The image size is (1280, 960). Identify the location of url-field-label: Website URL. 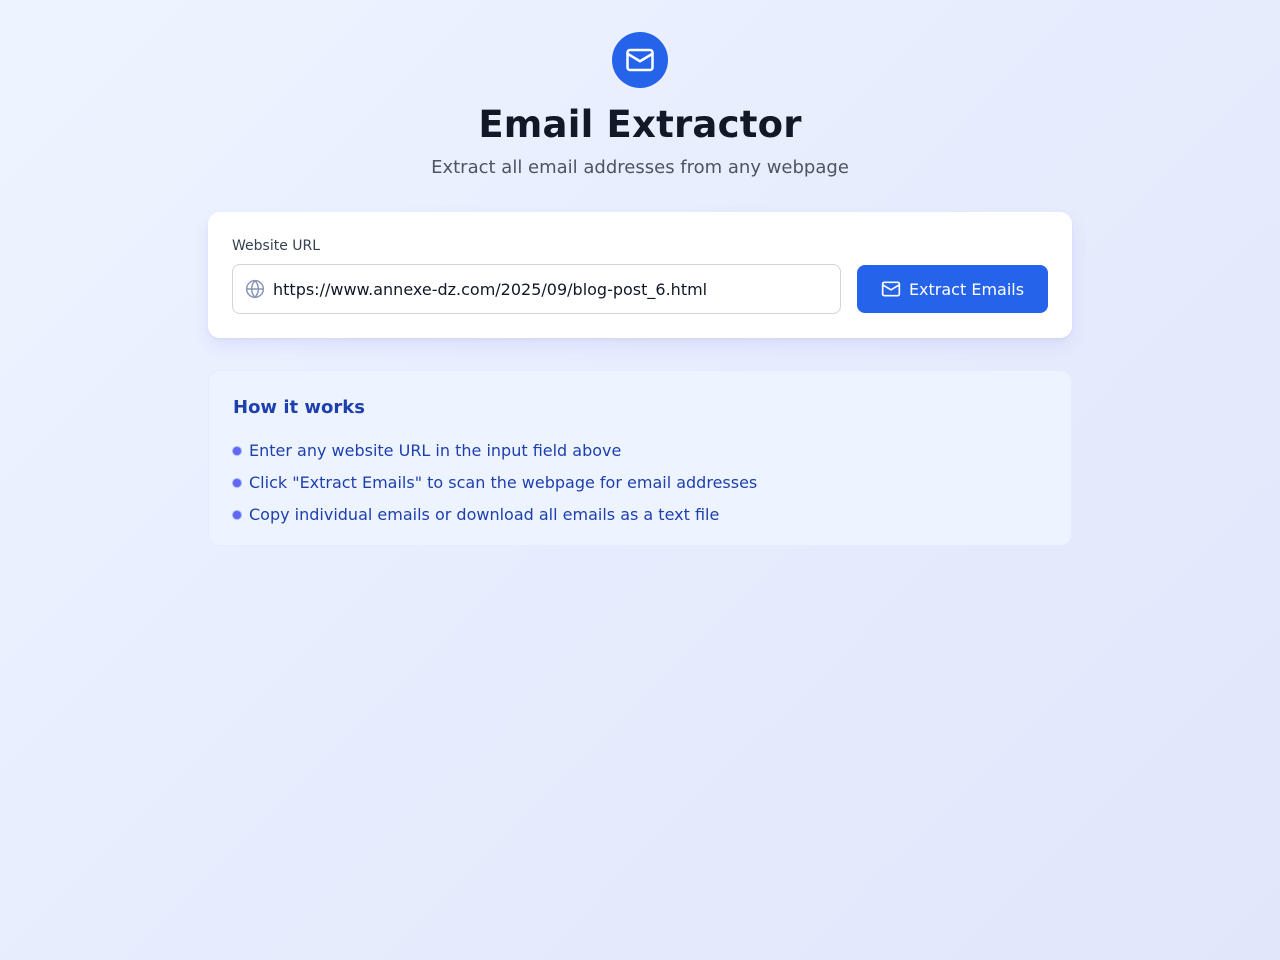
(276, 246).